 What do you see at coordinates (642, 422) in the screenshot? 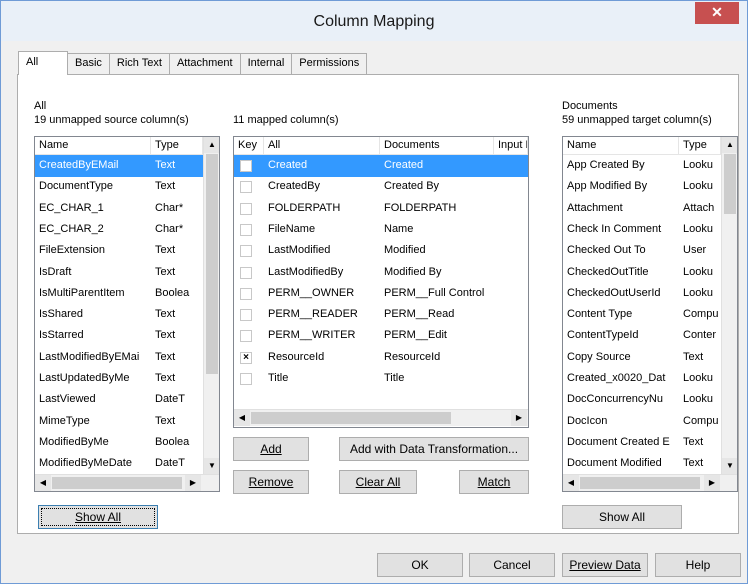
I see `list-item: DocIcon Compu` at bounding box center [642, 422].